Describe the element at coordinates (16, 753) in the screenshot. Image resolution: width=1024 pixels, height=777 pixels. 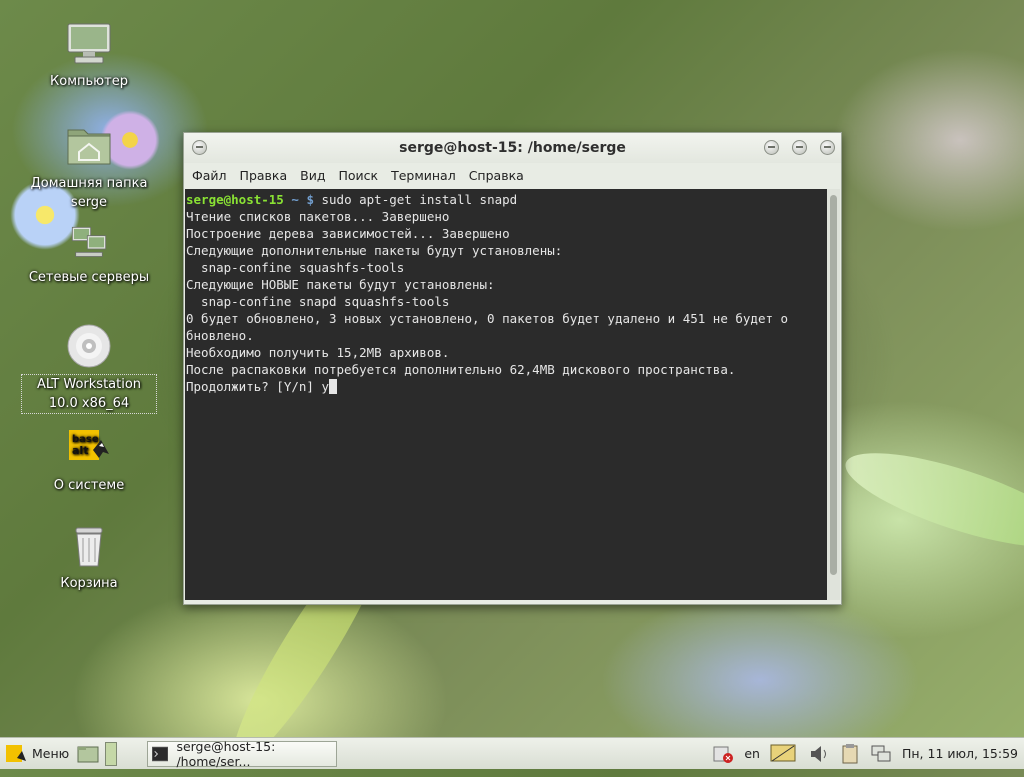
I see `basealt-menu-icon` at that location.